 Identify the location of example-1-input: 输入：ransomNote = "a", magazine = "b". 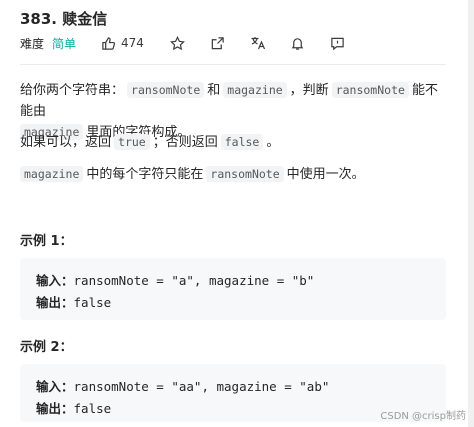
(175, 279).